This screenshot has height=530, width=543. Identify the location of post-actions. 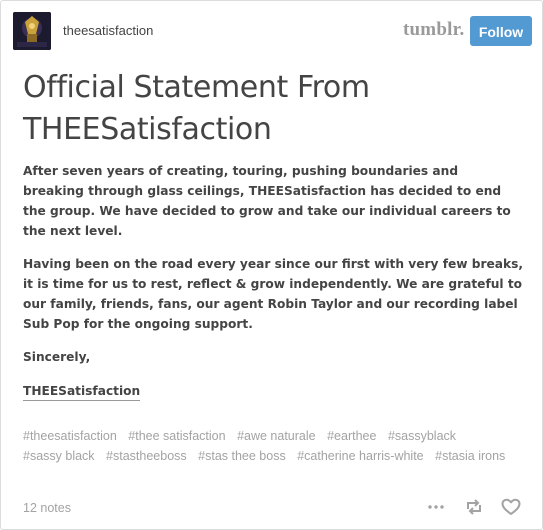
(475, 507).